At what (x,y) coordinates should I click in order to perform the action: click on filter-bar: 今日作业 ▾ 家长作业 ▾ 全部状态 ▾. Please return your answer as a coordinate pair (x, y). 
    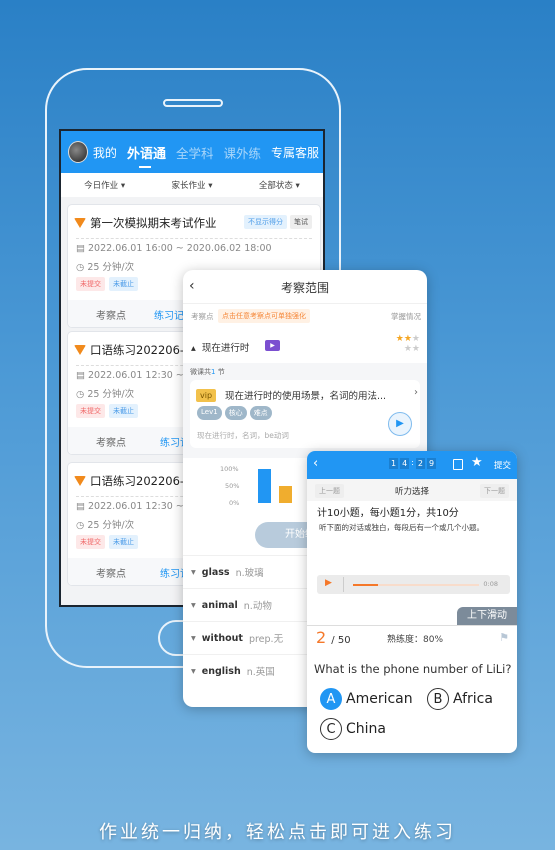
    Looking at the image, I should click on (192, 185).